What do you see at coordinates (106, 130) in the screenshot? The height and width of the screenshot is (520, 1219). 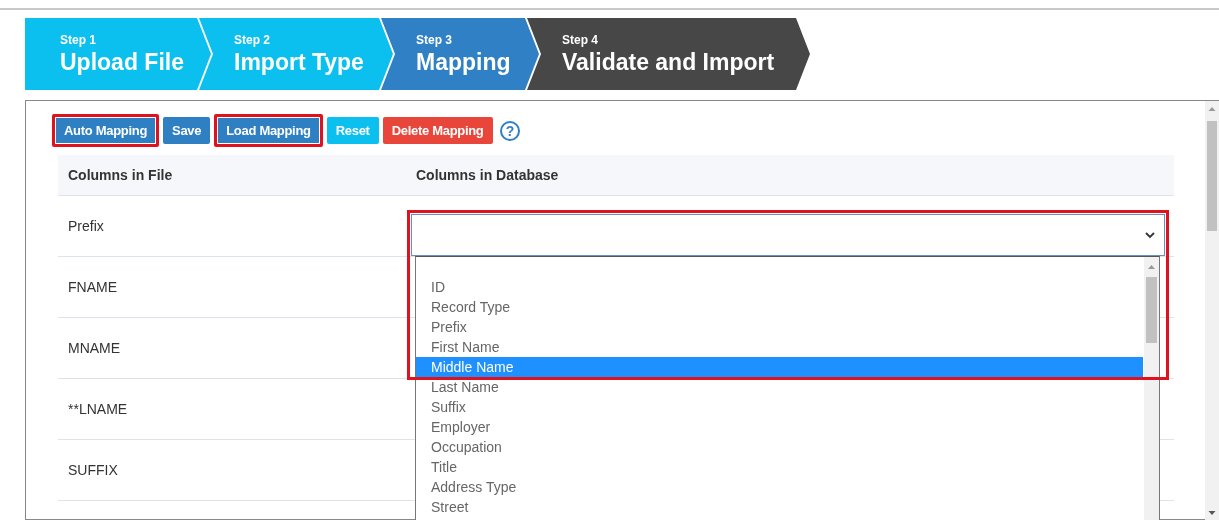 I see `toolbar-button: Auto Mapping` at bounding box center [106, 130].